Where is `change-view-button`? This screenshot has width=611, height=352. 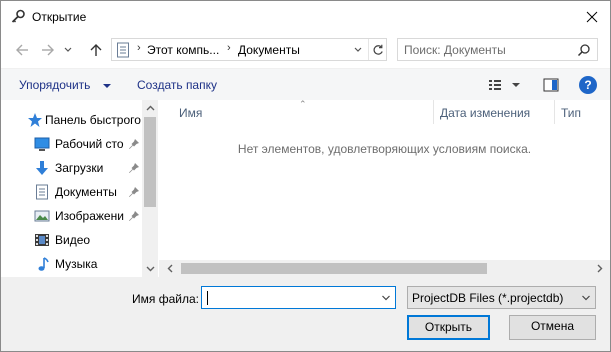 change-view-button is located at coordinates (506, 85).